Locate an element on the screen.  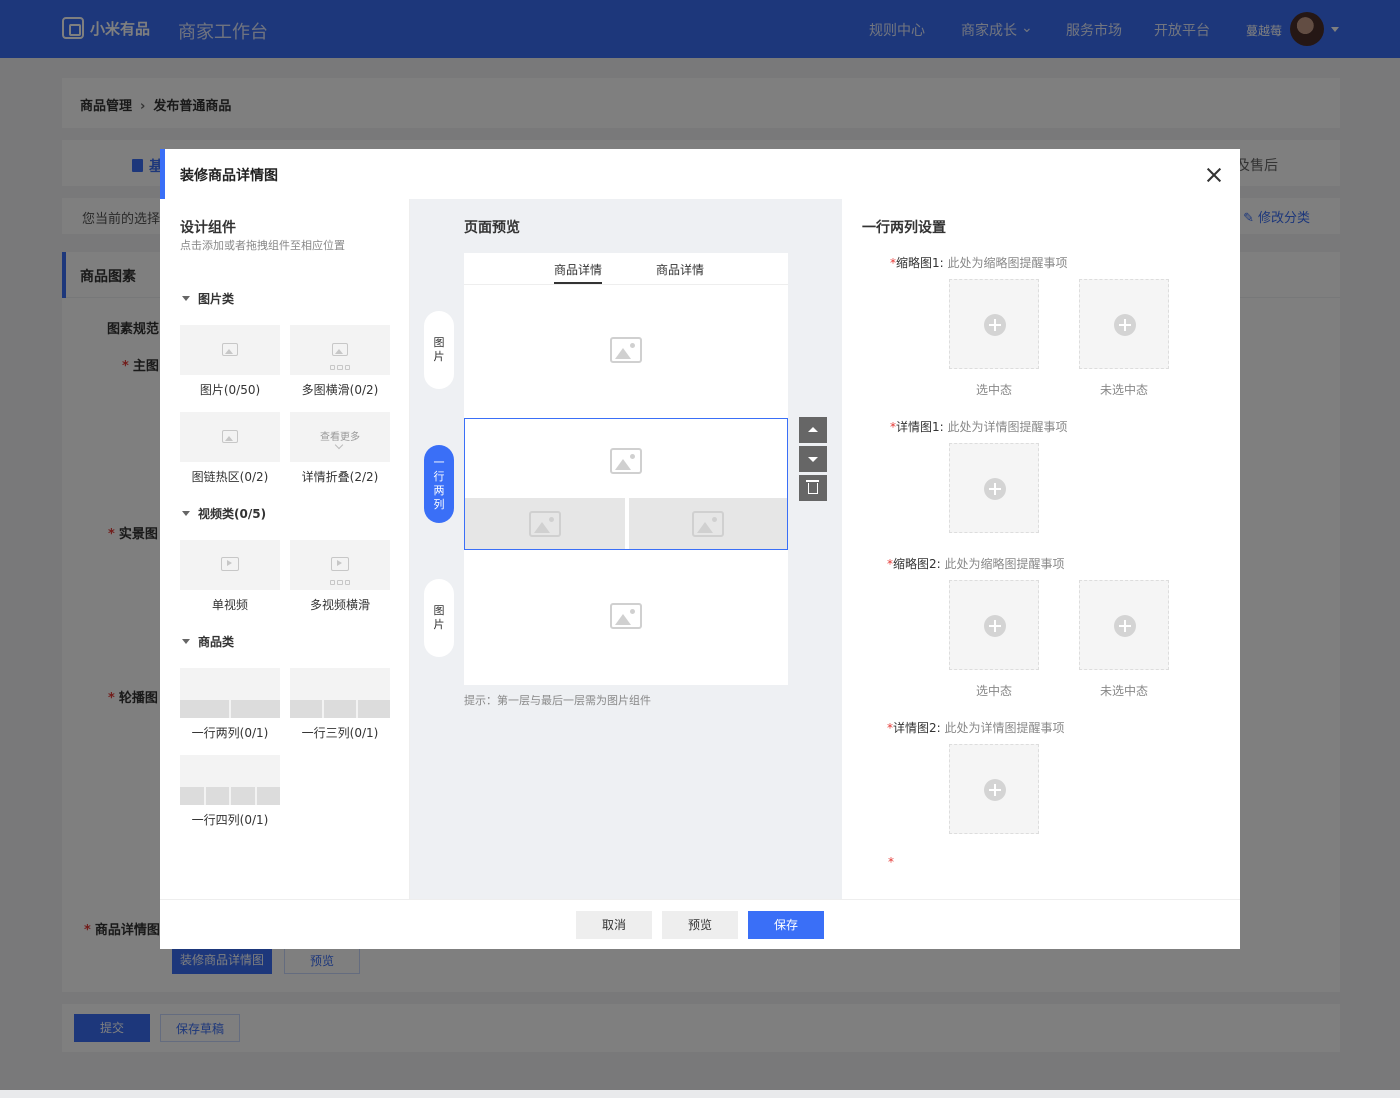
horizontal-scrollbar is located at coordinates (700, 1094).